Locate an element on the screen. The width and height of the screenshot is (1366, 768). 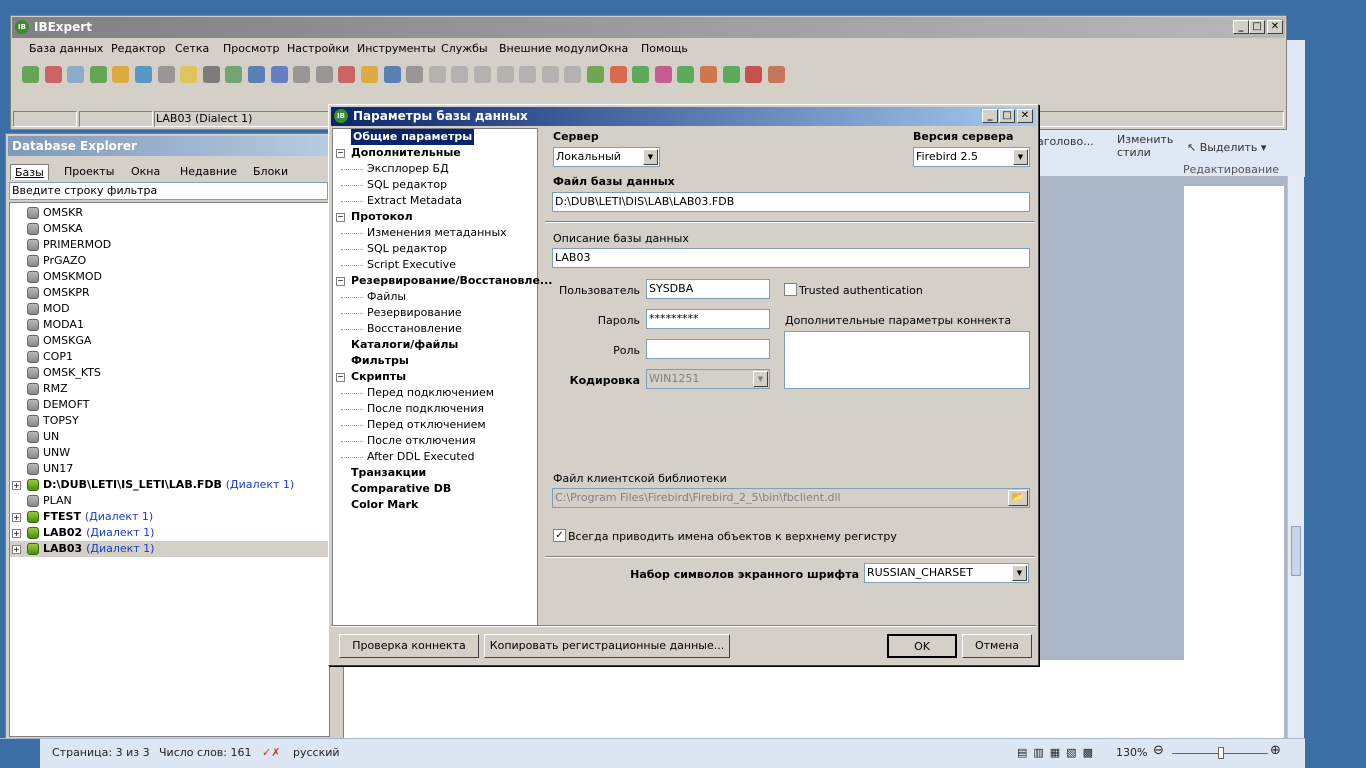
nav-item: Перед подключением is located at coordinates (430, 393).